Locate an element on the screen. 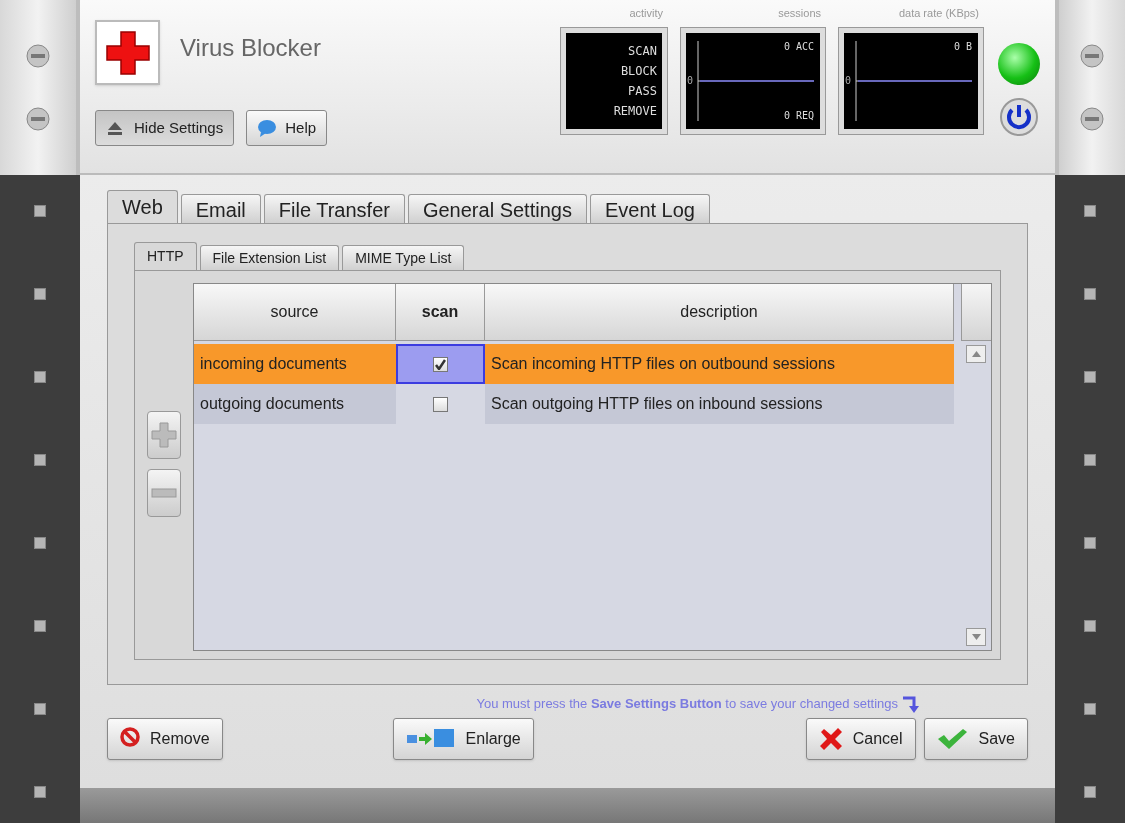  help-button: Help is located at coordinates (287, 128).